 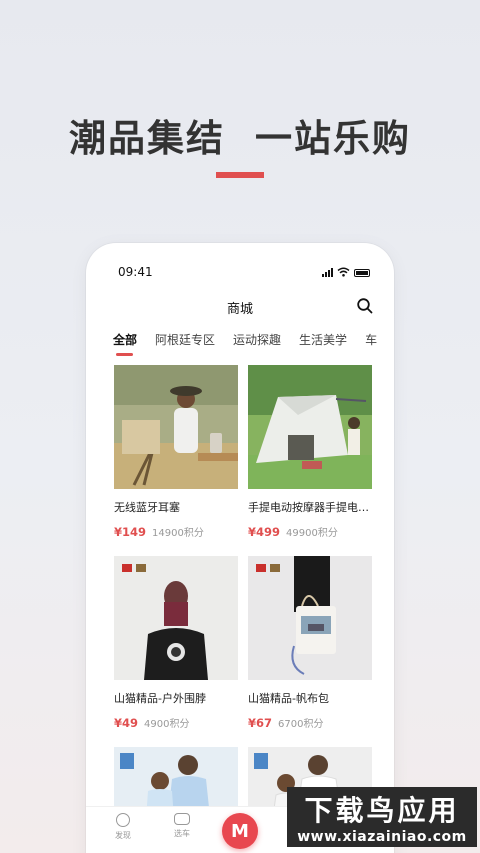 I want to click on search-icon, so click(x=365, y=306).